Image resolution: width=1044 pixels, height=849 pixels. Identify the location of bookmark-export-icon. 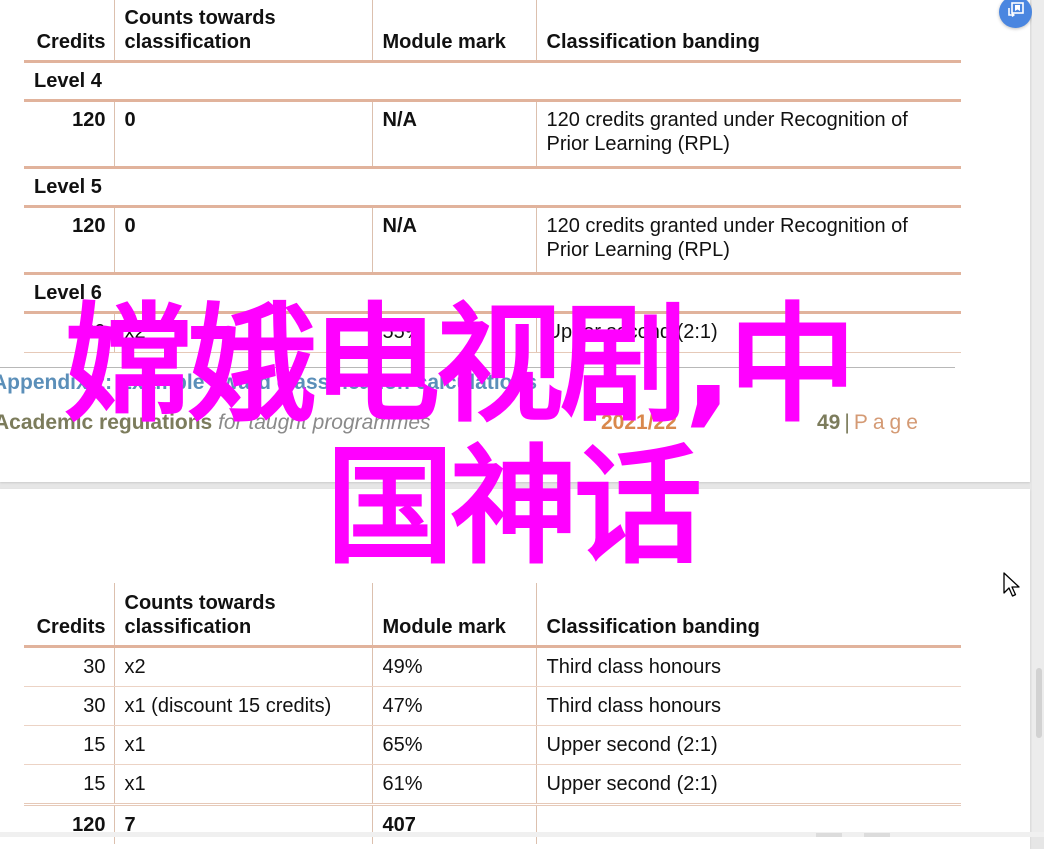
(1016, 12).